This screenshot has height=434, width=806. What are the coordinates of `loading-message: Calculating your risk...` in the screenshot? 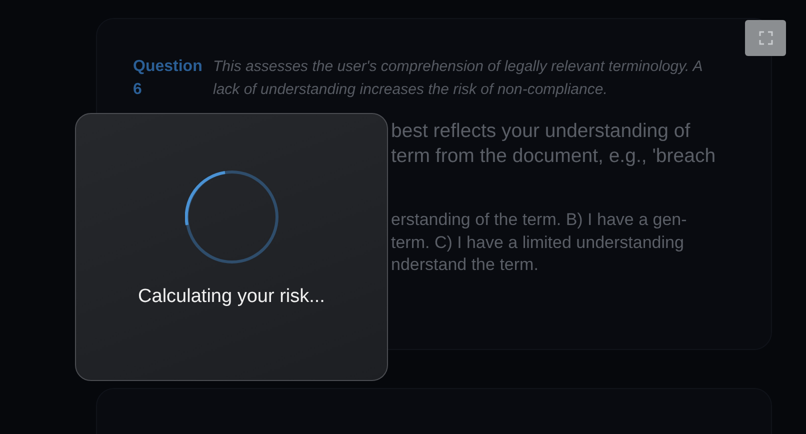 It's located at (231, 297).